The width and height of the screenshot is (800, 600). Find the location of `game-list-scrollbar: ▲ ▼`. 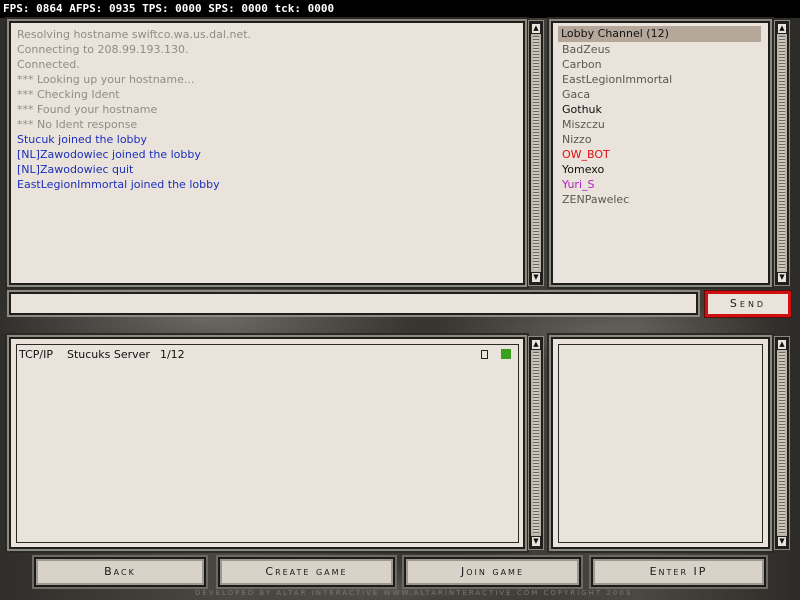

game-list-scrollbar: ▲ ▼ is located at coordinates (536, 443).